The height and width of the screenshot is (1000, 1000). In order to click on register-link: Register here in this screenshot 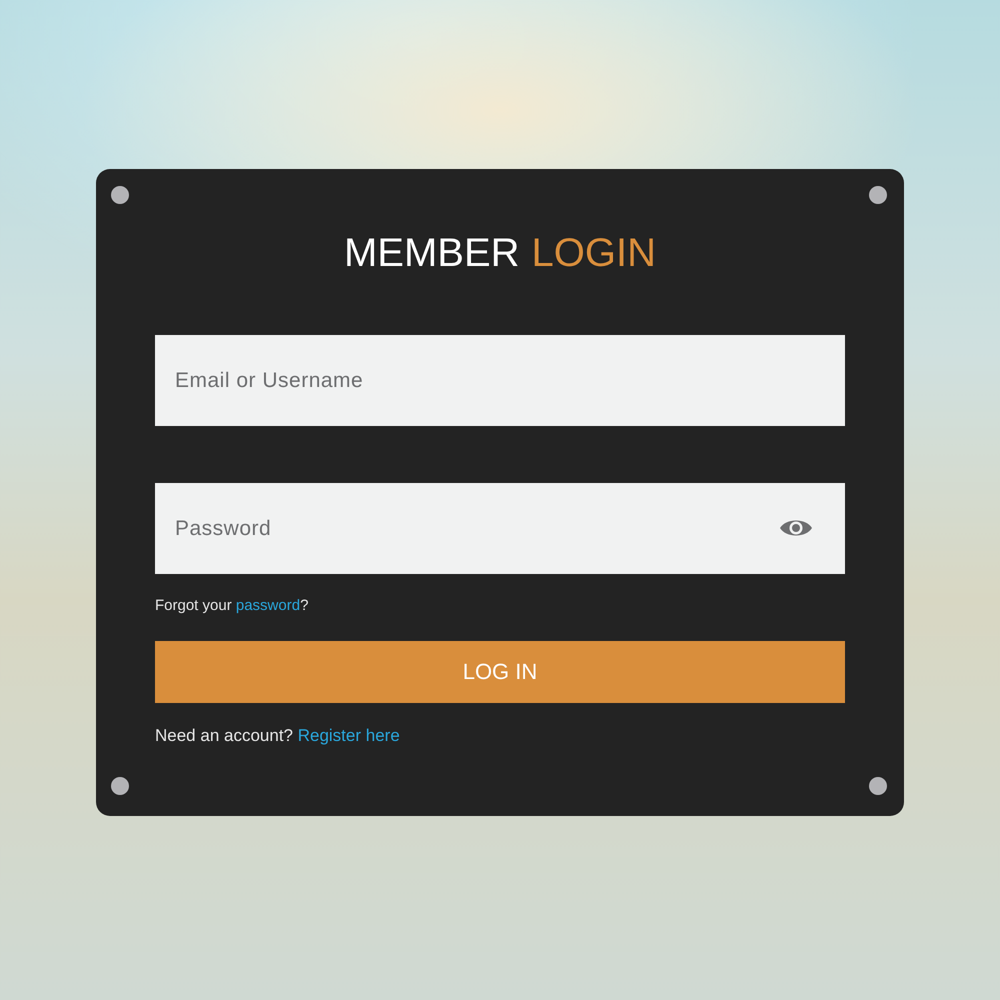, I will do `click(349, 735)`.